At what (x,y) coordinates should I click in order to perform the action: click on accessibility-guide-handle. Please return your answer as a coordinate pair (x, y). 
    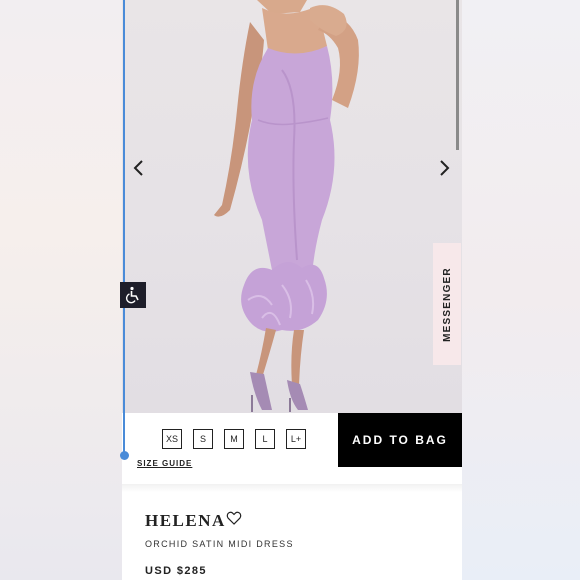
    Looking at the image, I should click on (124, 455).